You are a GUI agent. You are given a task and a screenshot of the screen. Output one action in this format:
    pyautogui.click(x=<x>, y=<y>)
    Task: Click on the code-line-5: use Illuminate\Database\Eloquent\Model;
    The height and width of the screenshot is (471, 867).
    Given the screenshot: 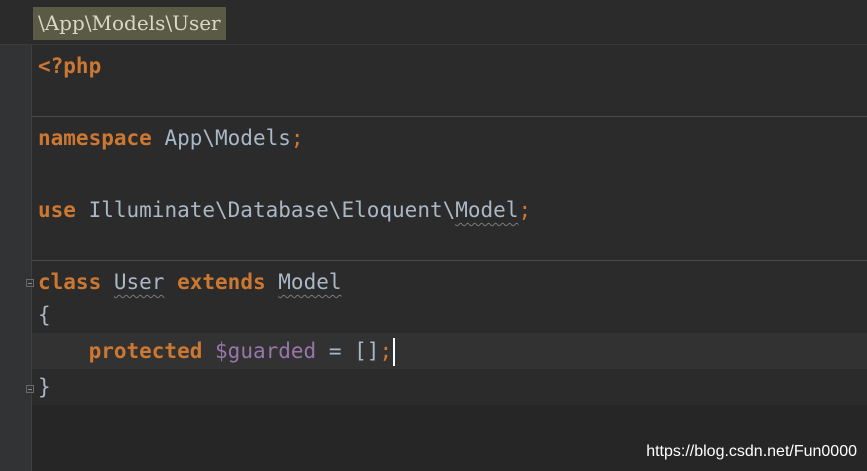 What is the action you would take?
    pyautogui.click(x=284, y=210)
    